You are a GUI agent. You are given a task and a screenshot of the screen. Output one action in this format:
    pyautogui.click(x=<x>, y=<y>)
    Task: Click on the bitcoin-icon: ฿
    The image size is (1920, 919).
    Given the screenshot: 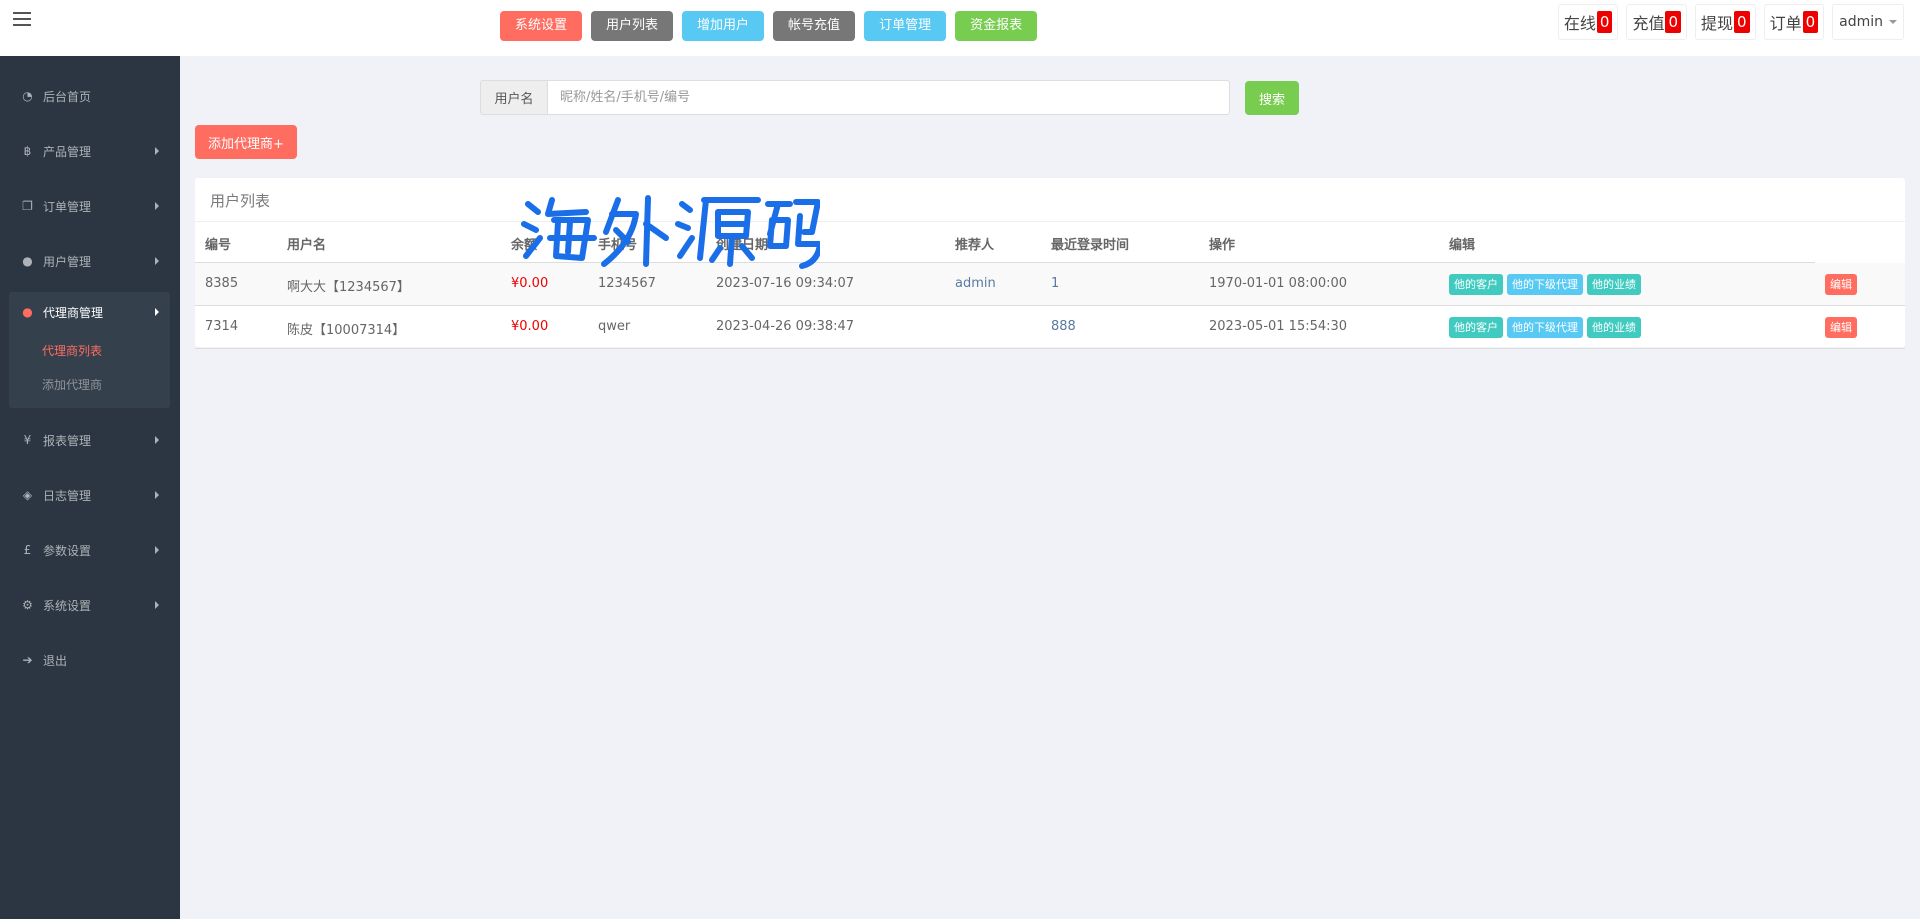 What is the action you would take?
    pyautogui.click(x=27, y=151)
    